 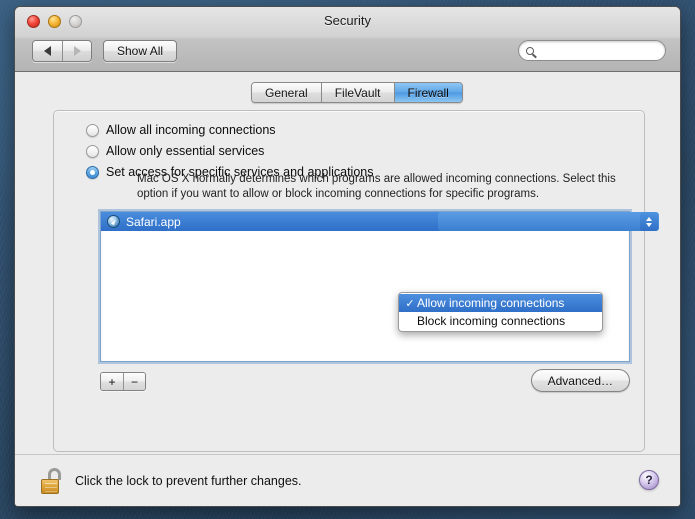 I want to click on radio-allow-essential-services: Allow only essential services, so click(x=175, y=151).